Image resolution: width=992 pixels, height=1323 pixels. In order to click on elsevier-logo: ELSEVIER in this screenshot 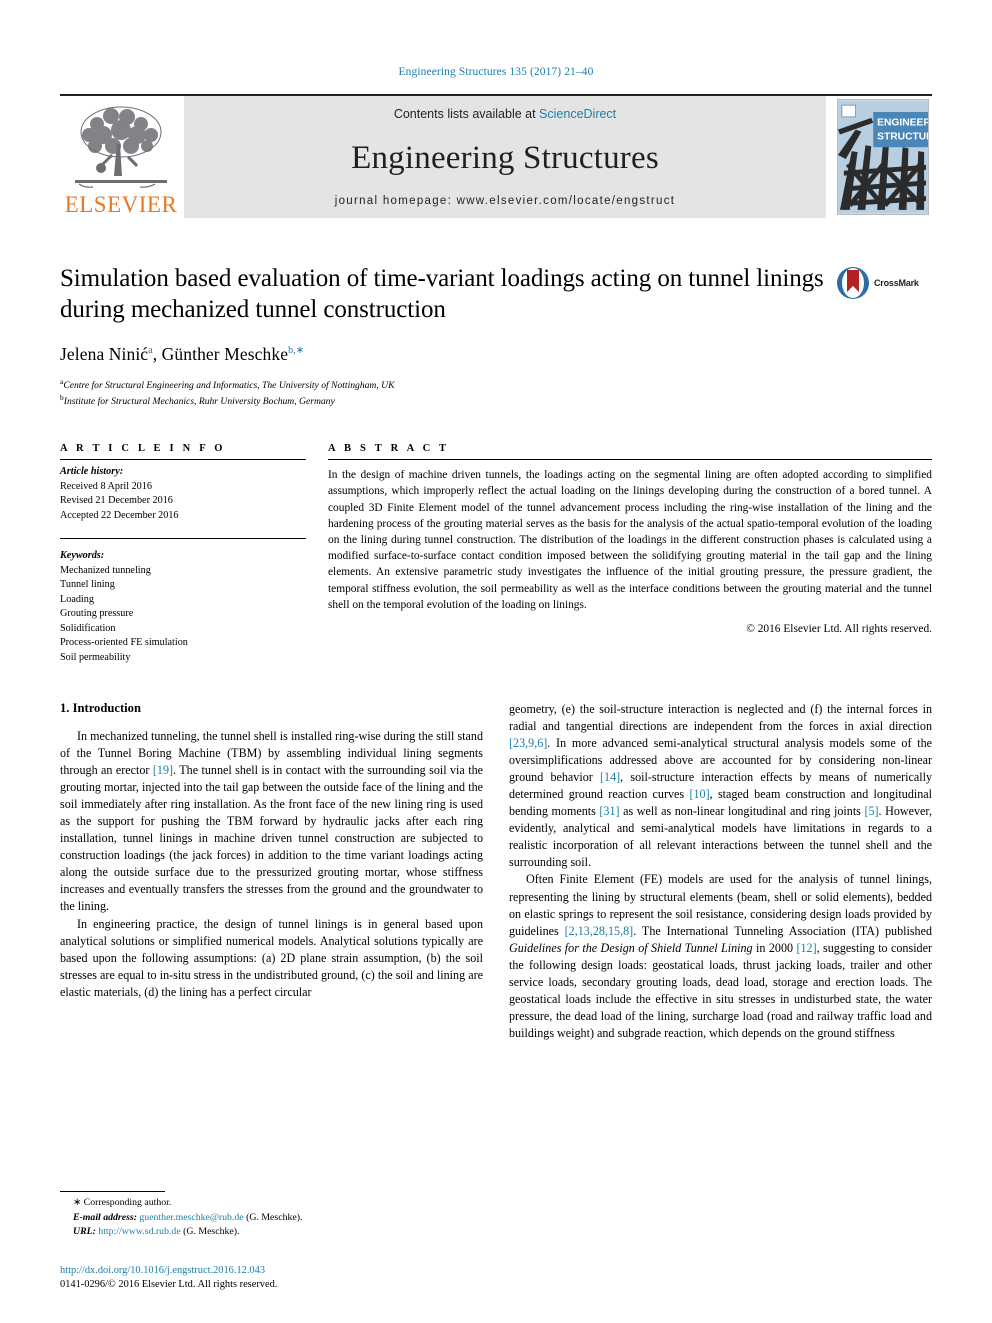, I will do `click(121, 157)`.